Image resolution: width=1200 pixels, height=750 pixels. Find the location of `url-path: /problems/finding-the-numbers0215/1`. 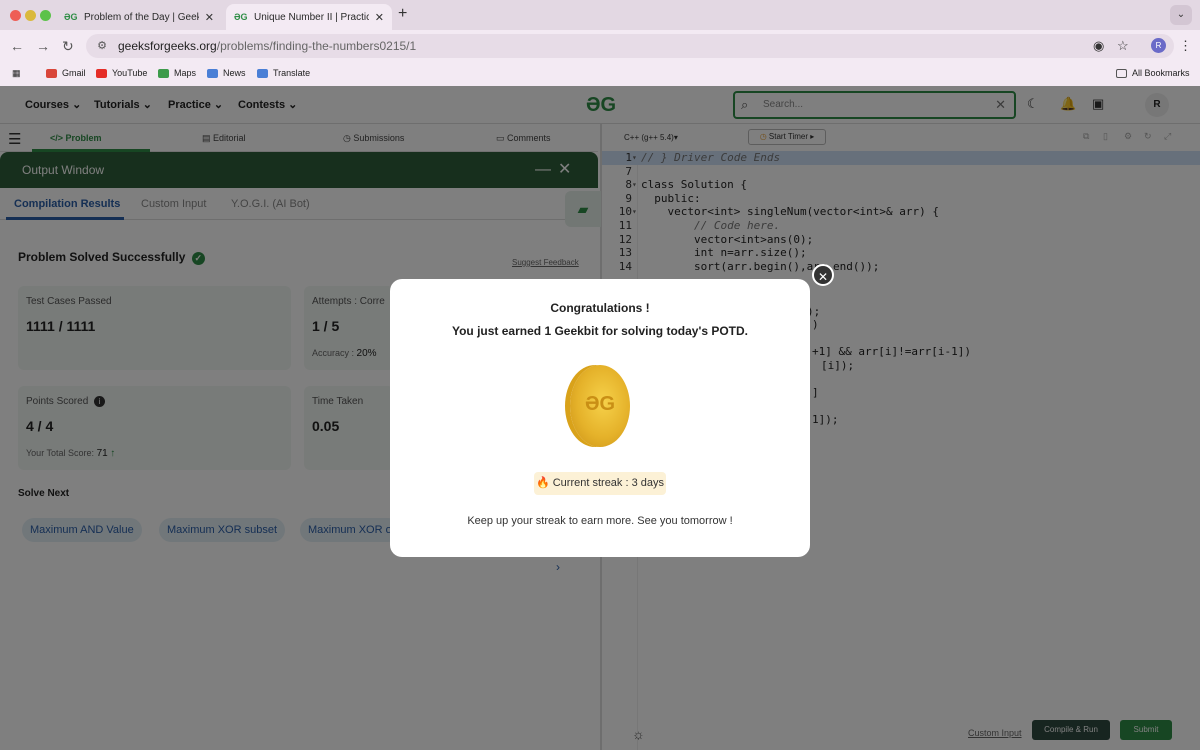

url-path: /problems/finding-the-numbers0215/1 is located at coordinates (316, 46).